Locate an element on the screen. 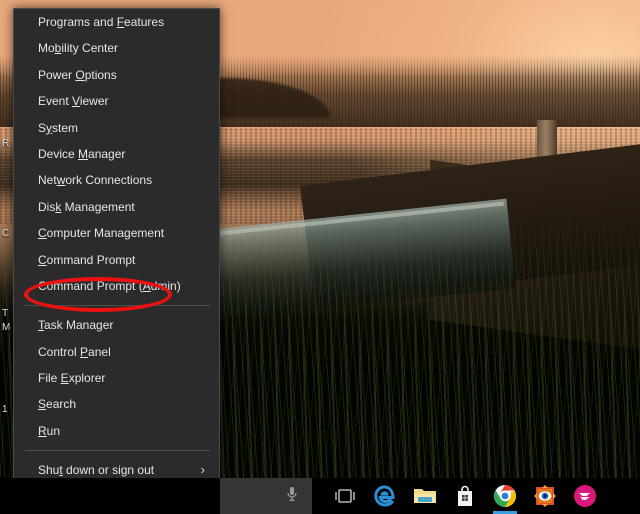 The width and height of the screenshot is (640, 514). menu-item-label: Power Options is located at coordinates (77, 74).